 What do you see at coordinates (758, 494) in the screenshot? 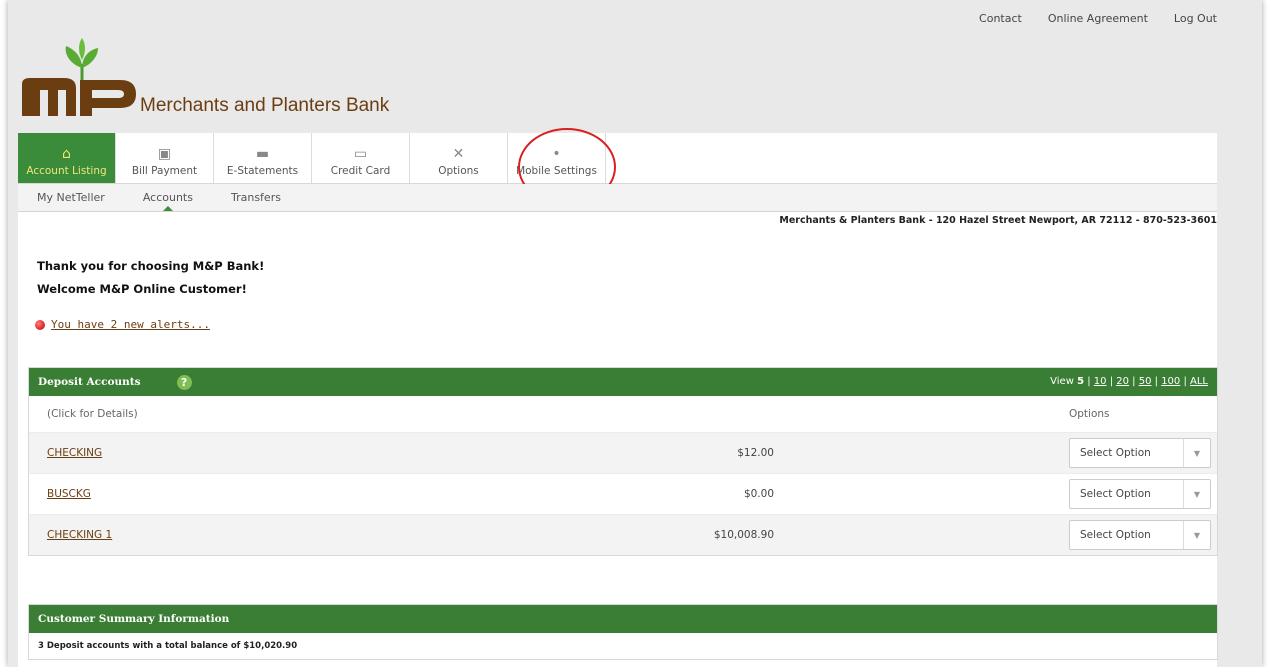
I see `account-balance: $0.00` at bounding box center [758, 494].